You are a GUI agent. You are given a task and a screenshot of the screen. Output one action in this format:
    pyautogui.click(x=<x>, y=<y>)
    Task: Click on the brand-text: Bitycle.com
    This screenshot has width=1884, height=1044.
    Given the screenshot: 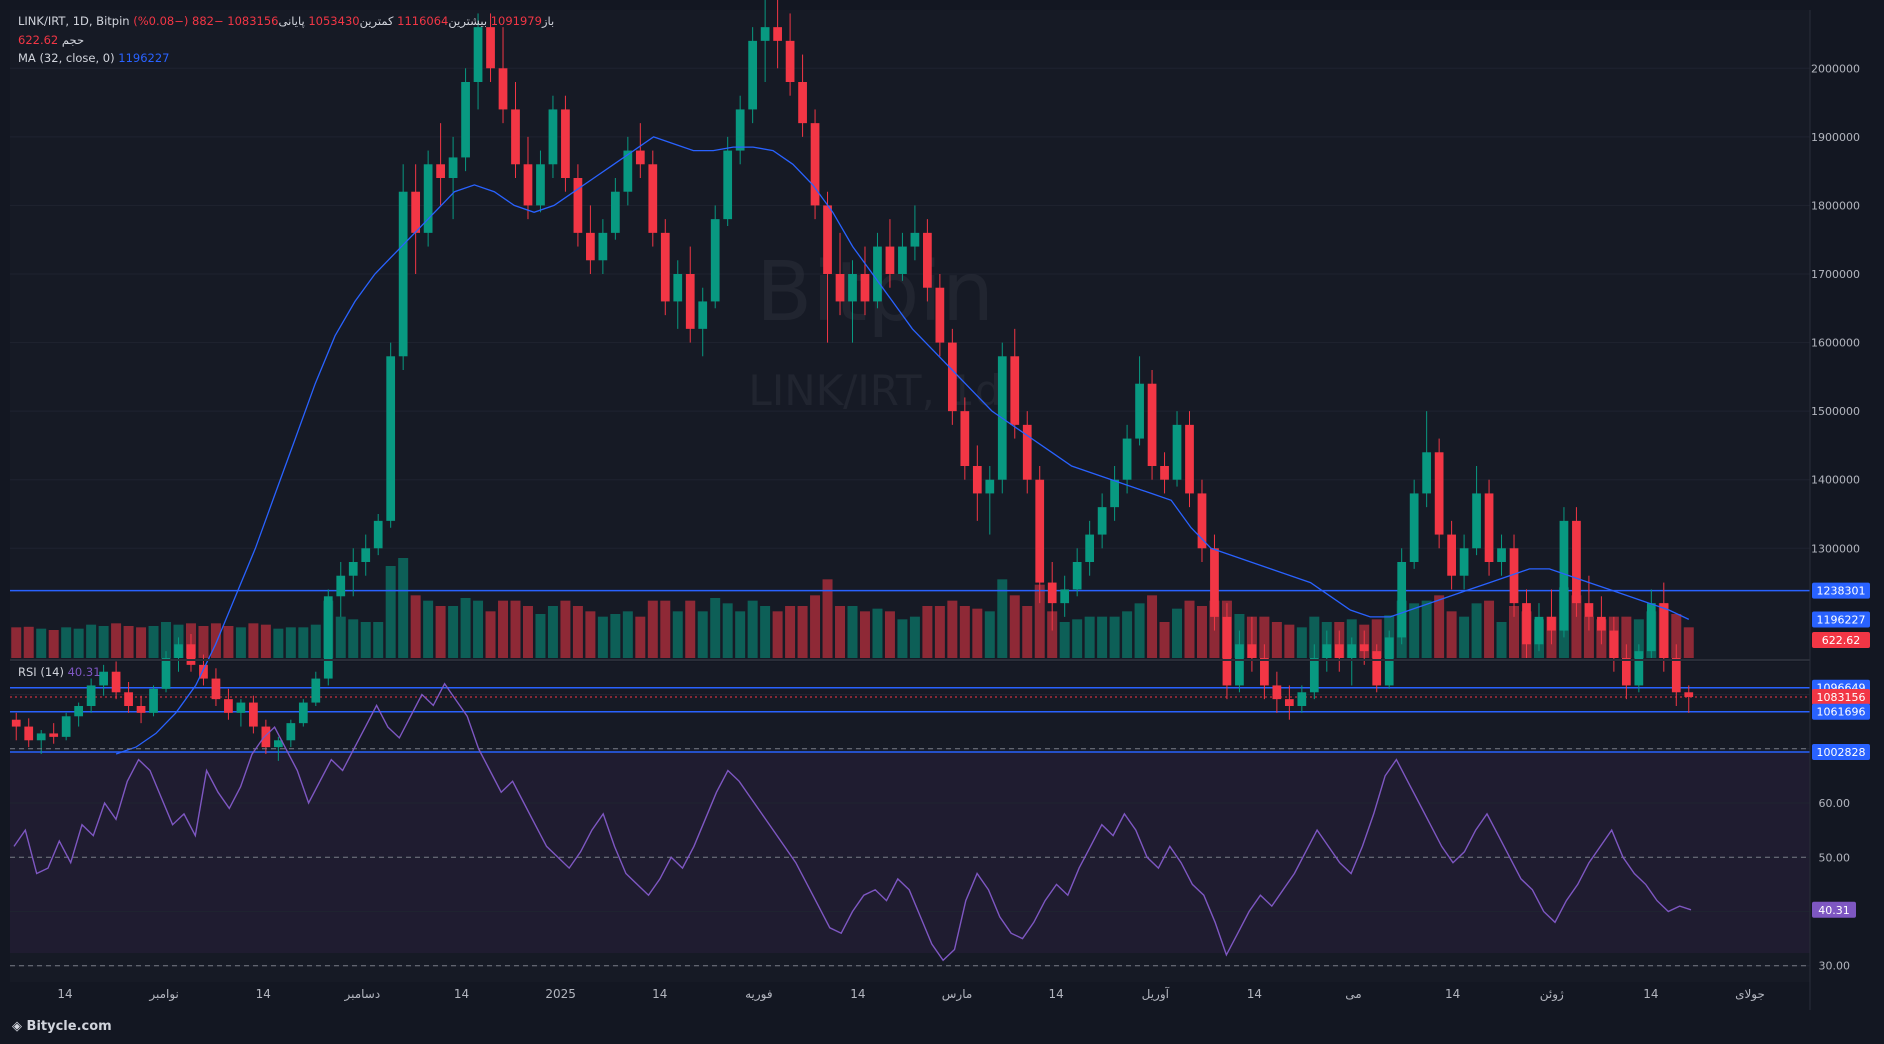 What is the action you would take?
    pyautogui.click(x=69, y=1026)
    